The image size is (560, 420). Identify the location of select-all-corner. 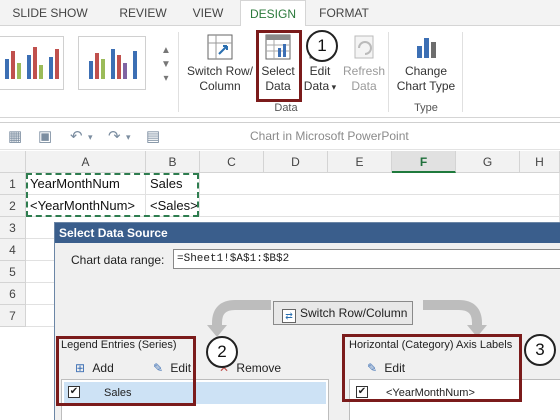
(13, 162).